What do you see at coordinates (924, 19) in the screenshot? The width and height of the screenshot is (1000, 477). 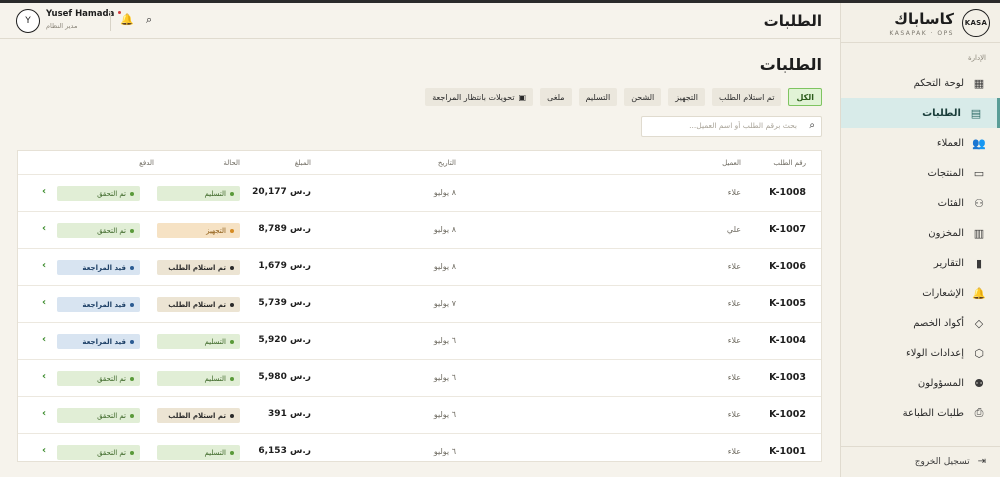 I see `brand-name: كاساباك` at bounding box center [924, 19].